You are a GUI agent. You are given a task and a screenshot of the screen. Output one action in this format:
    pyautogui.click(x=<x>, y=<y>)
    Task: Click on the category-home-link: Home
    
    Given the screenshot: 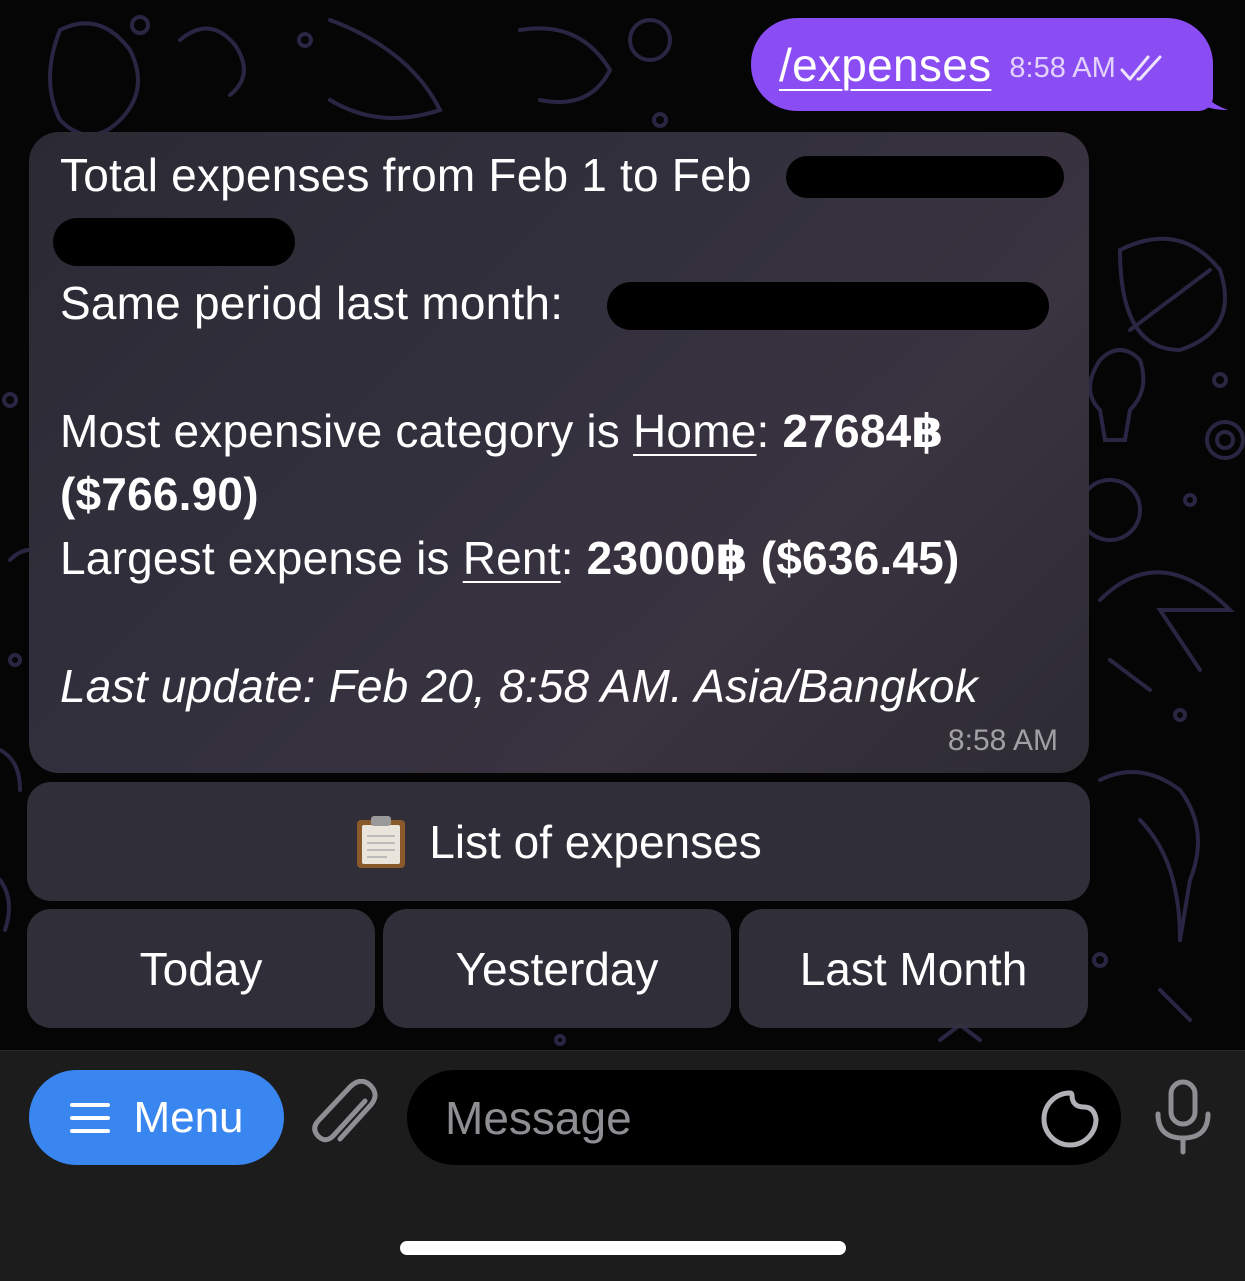 What is the action you would take?
    pyautogui.click(x=695, y=431)
    